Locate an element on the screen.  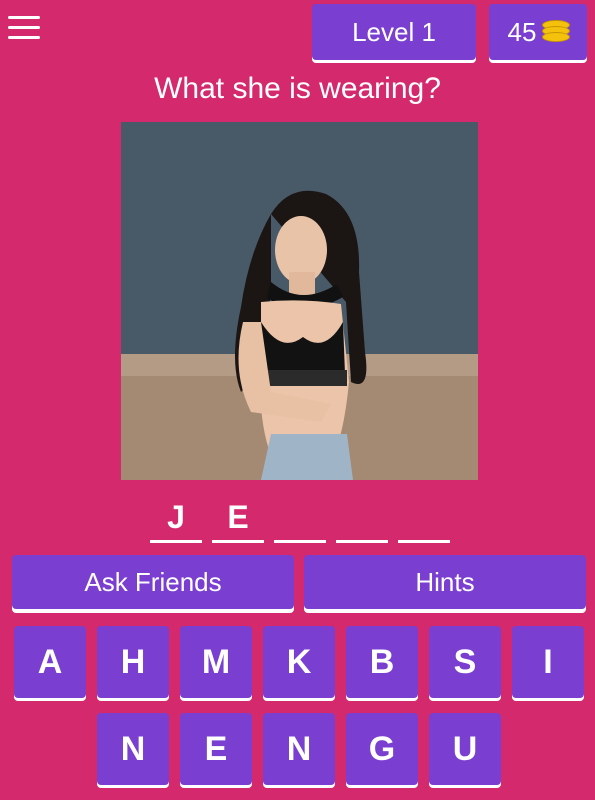
key-m: M is located at coordinates (216, 662).